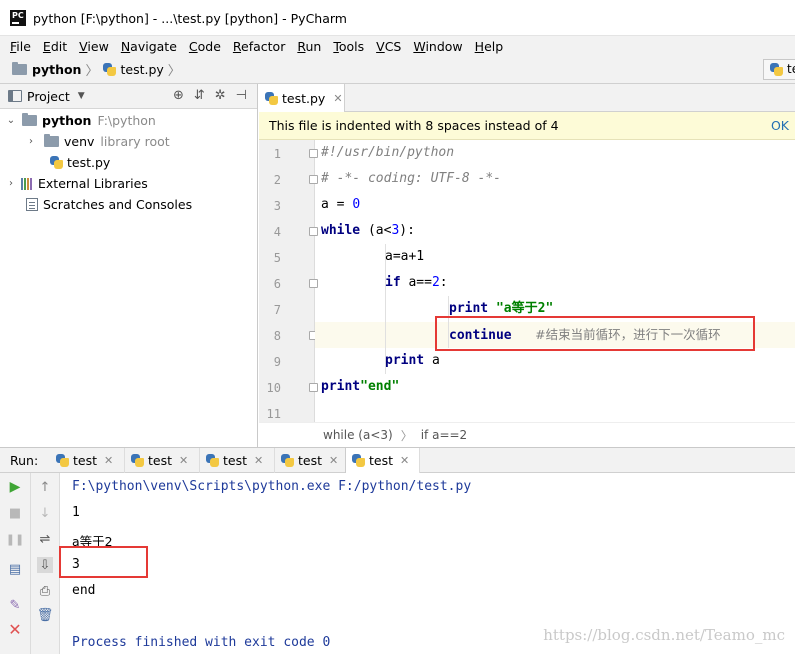 Image resolution: width=795 pixels, height=654 pixels. Describe the element at coordinates (178, 95) in the screenshot. I see `locate-file-icon: ⊕` at that location.